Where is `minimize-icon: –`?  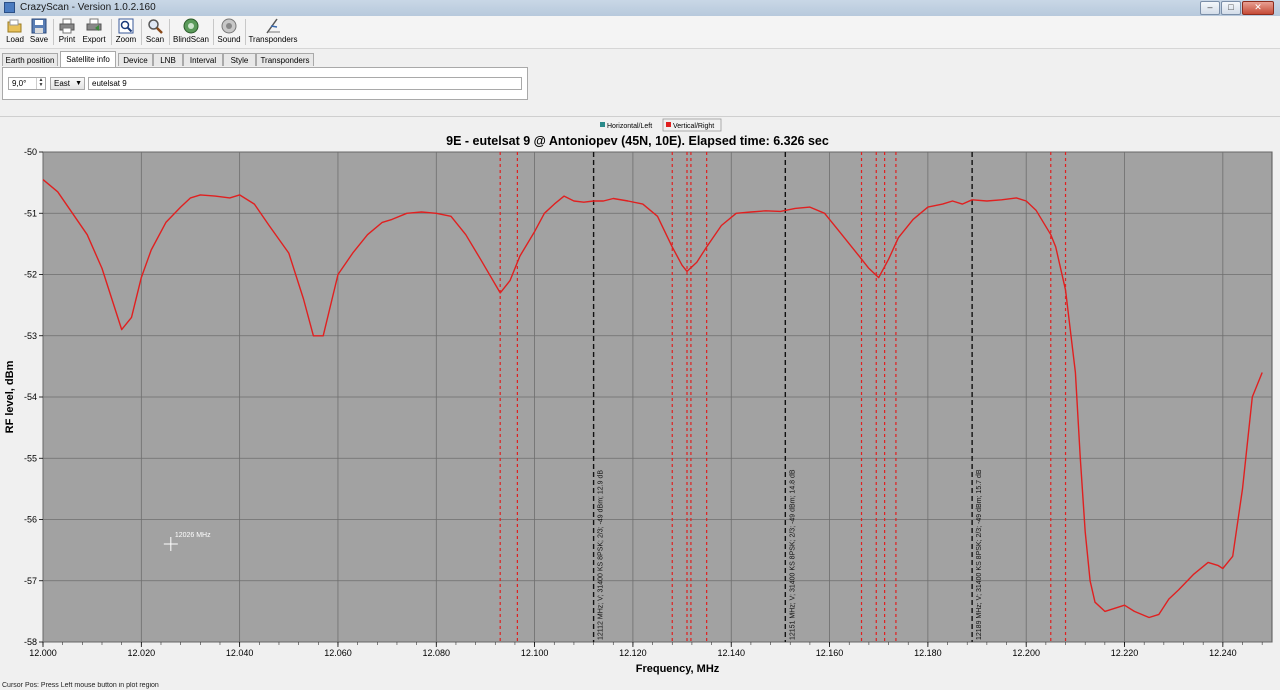 minimize-icon: – is located at coordinates (1210, 8).